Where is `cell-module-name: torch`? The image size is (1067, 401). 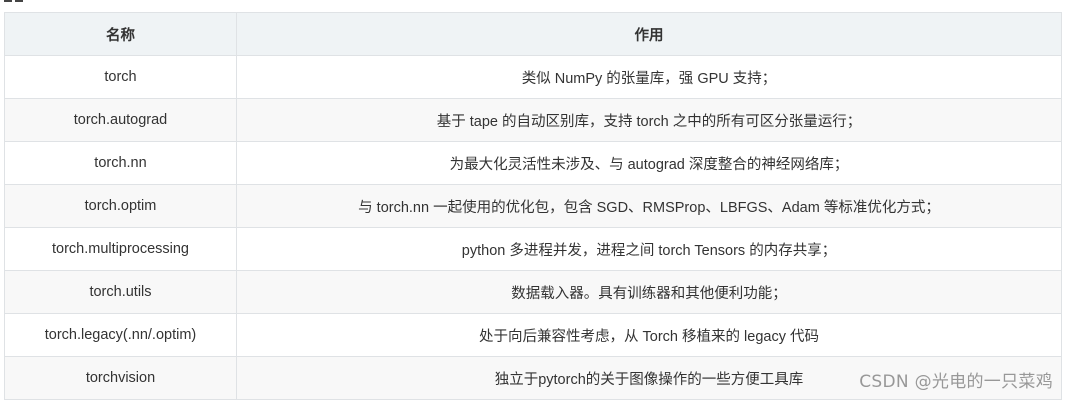 cell-module-name: torch is located at coordinates (120, 77).